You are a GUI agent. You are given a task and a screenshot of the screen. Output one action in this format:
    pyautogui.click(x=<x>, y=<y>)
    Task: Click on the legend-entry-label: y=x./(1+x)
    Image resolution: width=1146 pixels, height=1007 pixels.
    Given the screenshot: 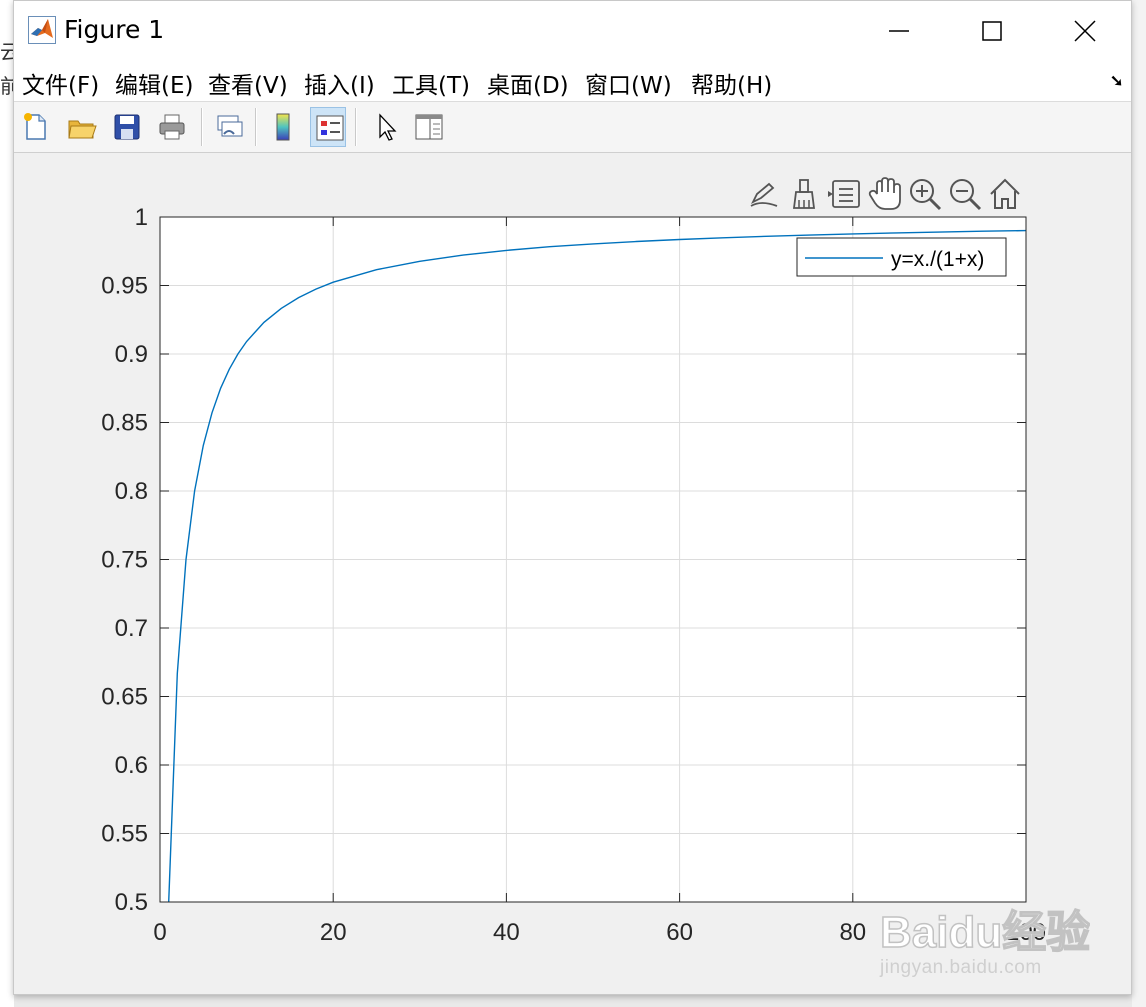 What is the action you would take?
    pyautogui.click(x=937, y=259)
    